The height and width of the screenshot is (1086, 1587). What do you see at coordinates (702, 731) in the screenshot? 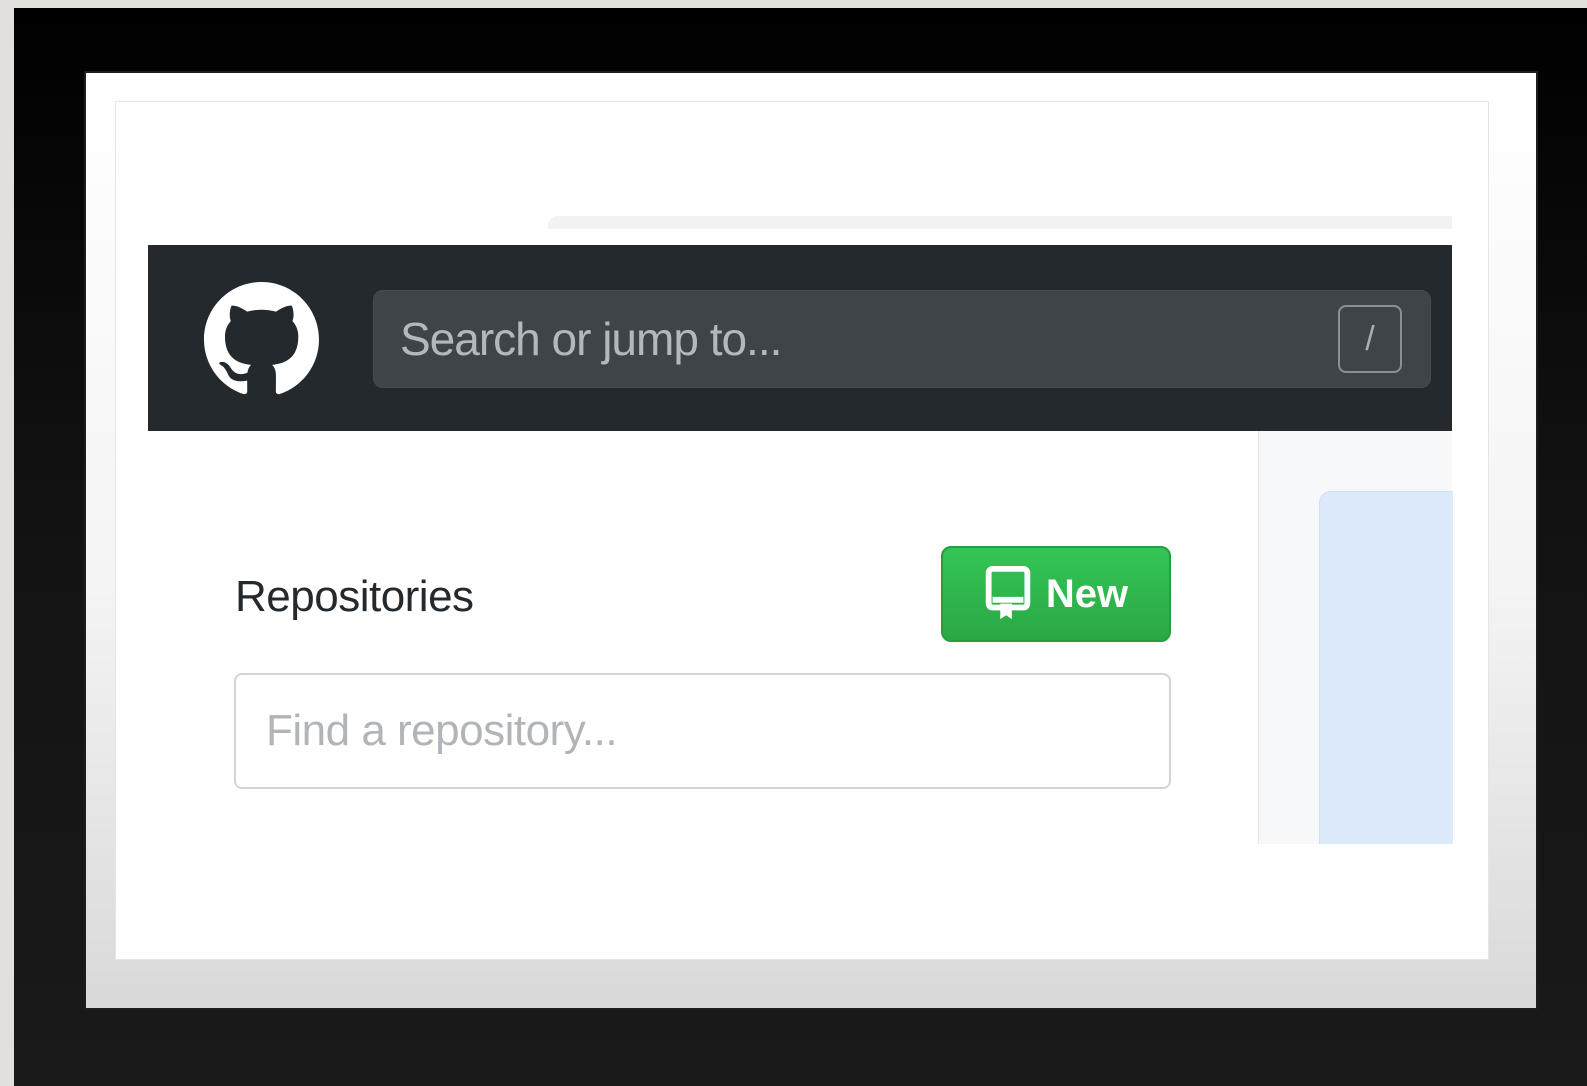
I see `find-repository-input` at bounding box center [702, 731].